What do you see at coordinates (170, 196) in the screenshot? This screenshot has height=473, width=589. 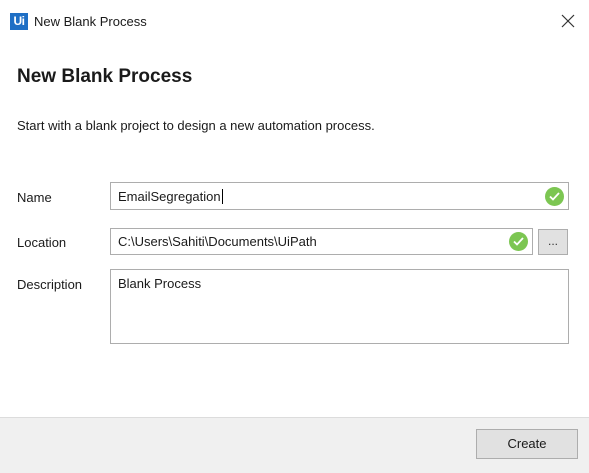 I see `name-input-value: EmailSegregation` at bounding box center [170, 196].